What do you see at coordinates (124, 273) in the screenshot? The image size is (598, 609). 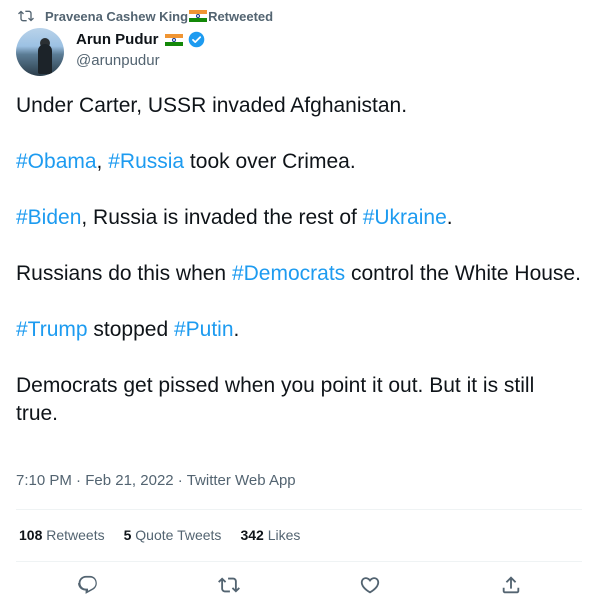 I see `tweet-text-span: Russians do this when` at bounding box center [124, 273].